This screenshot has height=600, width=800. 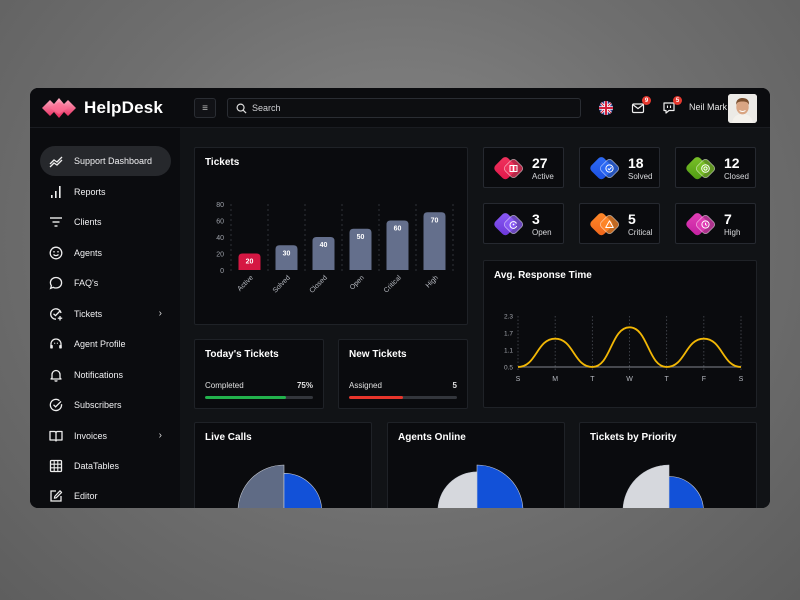 What do you see at coordinates (205, 108) in the screenshot?
I see `menu-toggle-button: ≡` at bounding box center [205, 108].